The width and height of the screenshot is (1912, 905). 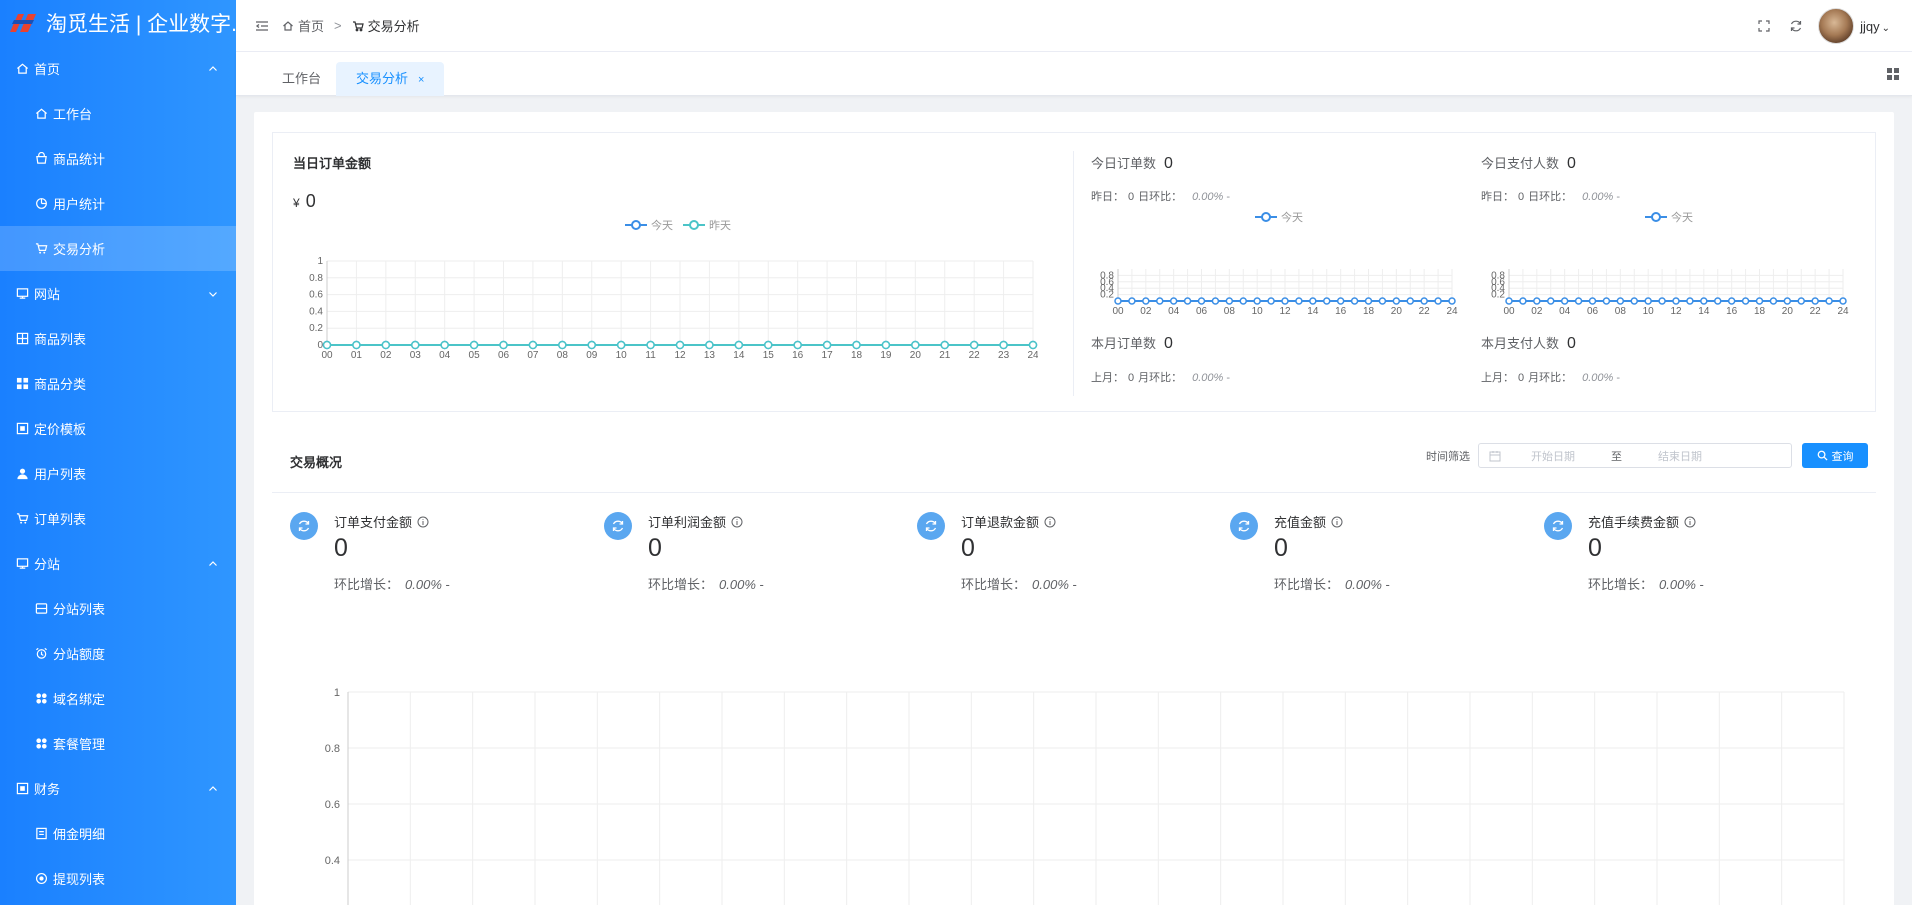 What do you see at coordinates (118, 518) in the screenshot?
I see `sidebar-item: 订单列表` at bounding box center [118, 518].